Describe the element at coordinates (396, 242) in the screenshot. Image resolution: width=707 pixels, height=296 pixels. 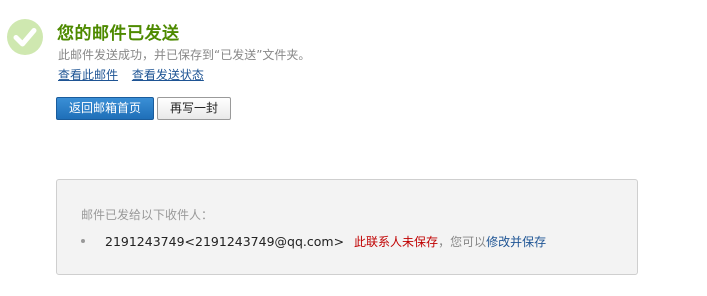
I see `contact-unsaved-status: 此联系人未保存` at that location.